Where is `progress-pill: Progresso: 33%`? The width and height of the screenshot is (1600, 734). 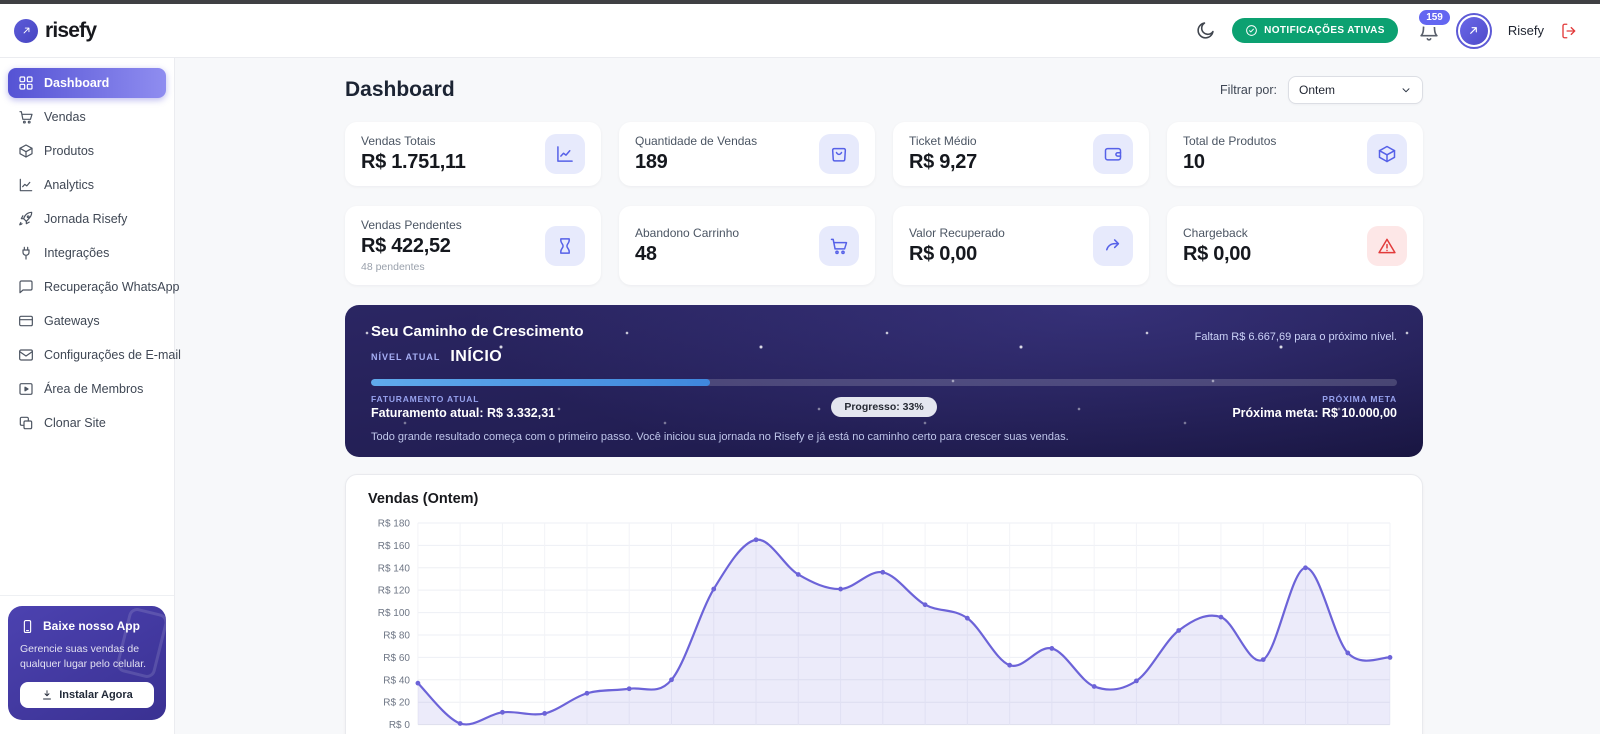
progress-pill: Progresso: 33% is located at coordinates (884, 407).